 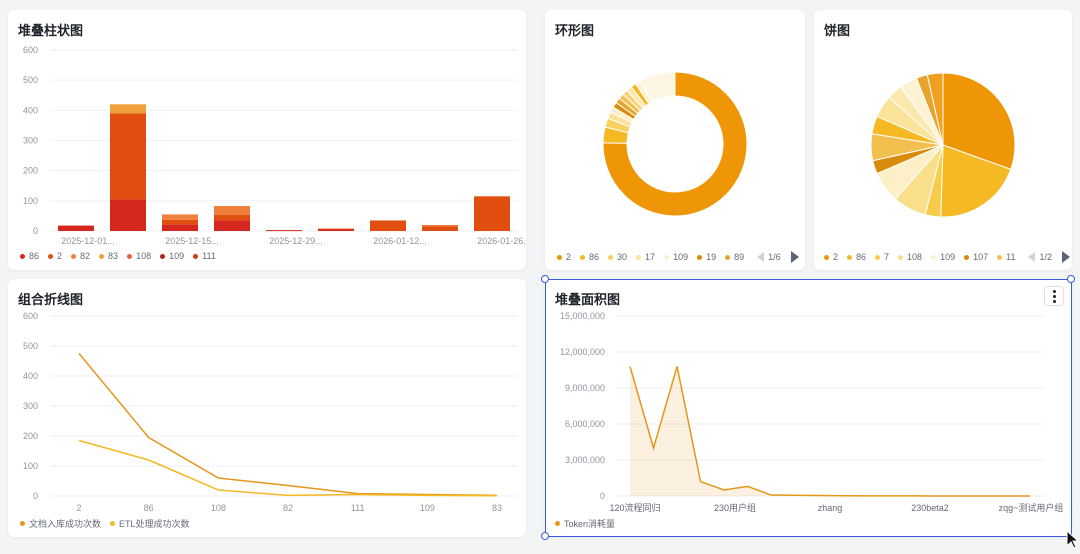 I want to click on legend-label: 83, so click(x=113, y=256).